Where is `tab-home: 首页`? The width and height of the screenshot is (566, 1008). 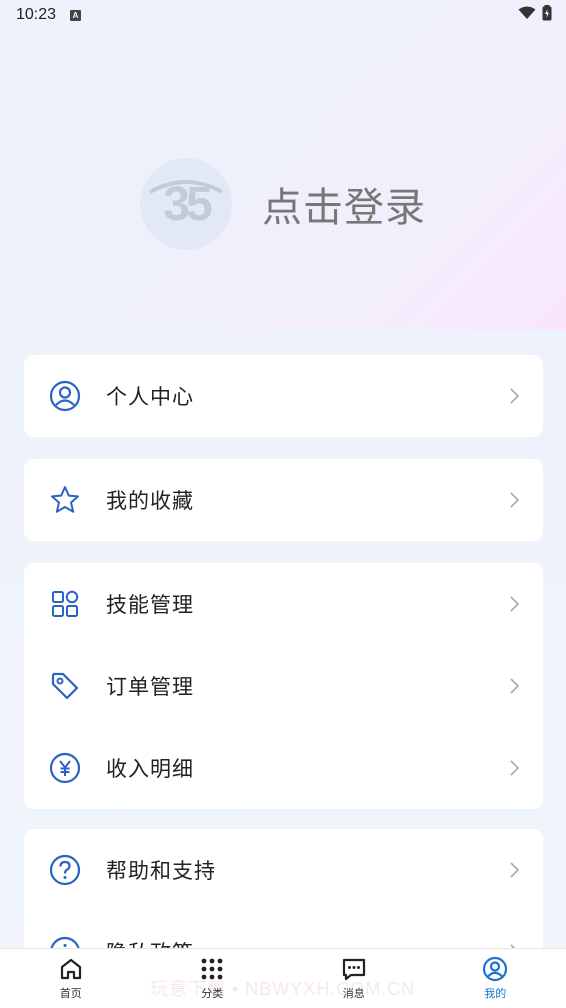 tab-home: 首页 is located at coordinates (71, 978).